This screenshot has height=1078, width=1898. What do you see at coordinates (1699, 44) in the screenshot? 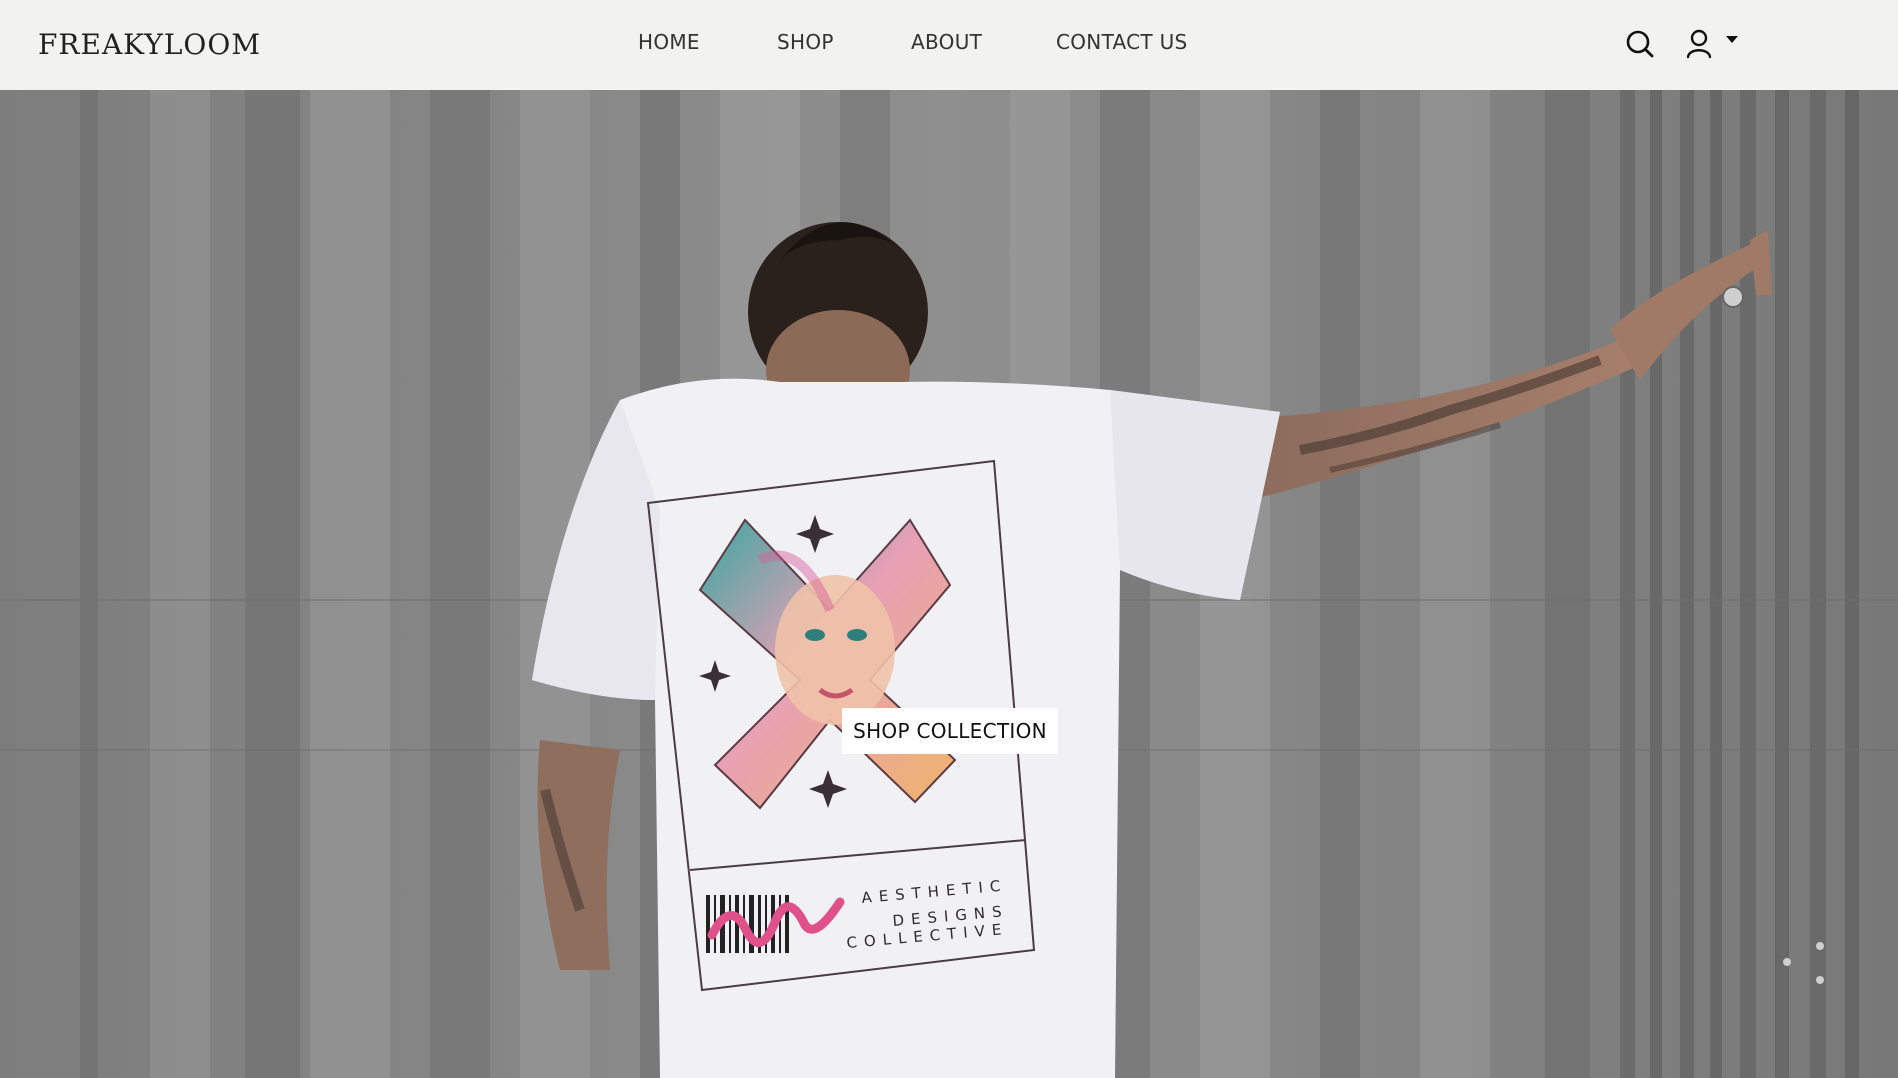
I see `user-icon` at bounding box center [1699, 44].